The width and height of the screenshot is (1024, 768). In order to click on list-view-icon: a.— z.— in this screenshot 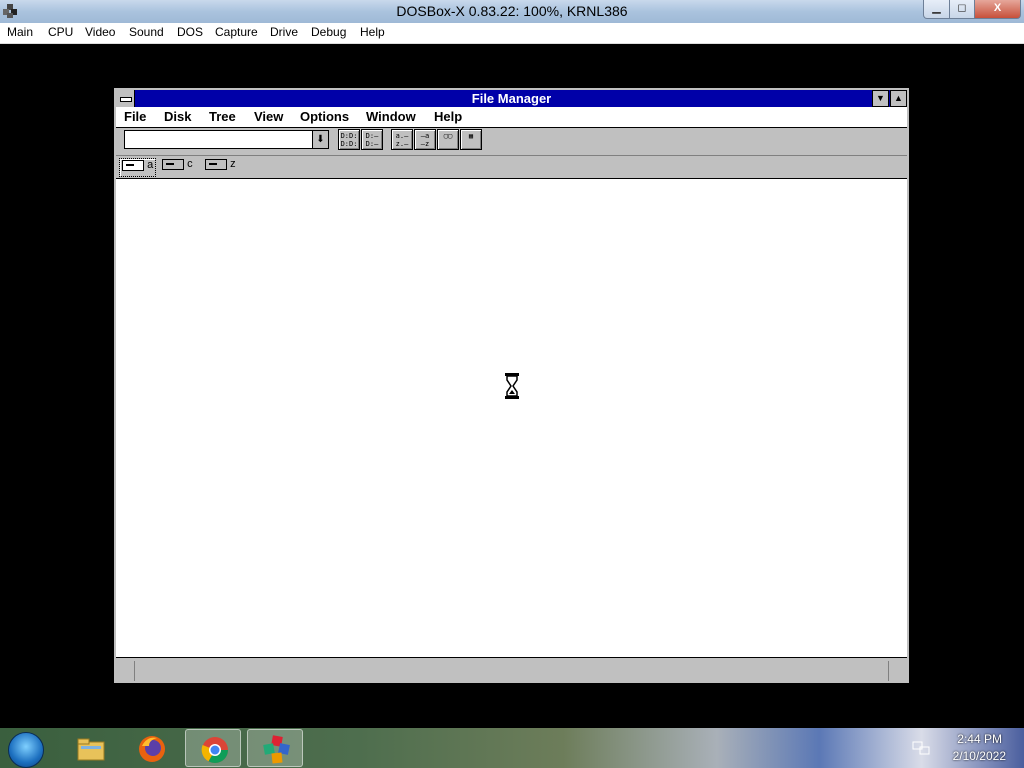, I will do `click(402, 140)`.